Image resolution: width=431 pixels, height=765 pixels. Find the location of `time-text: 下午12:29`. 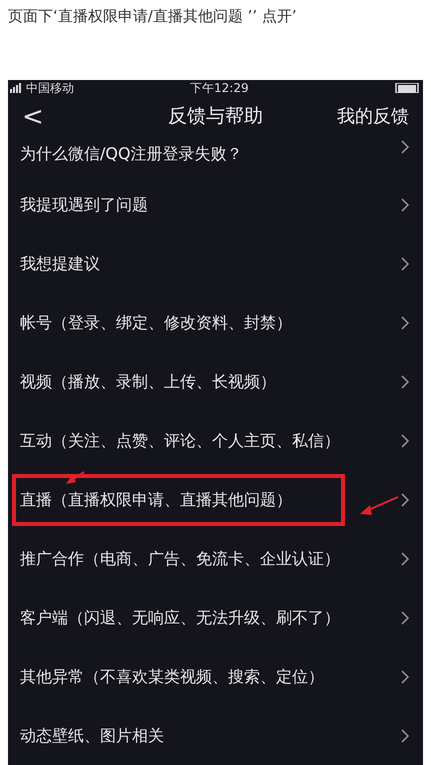

time-text: 下午12:29 is located at coordinates (219, 88).